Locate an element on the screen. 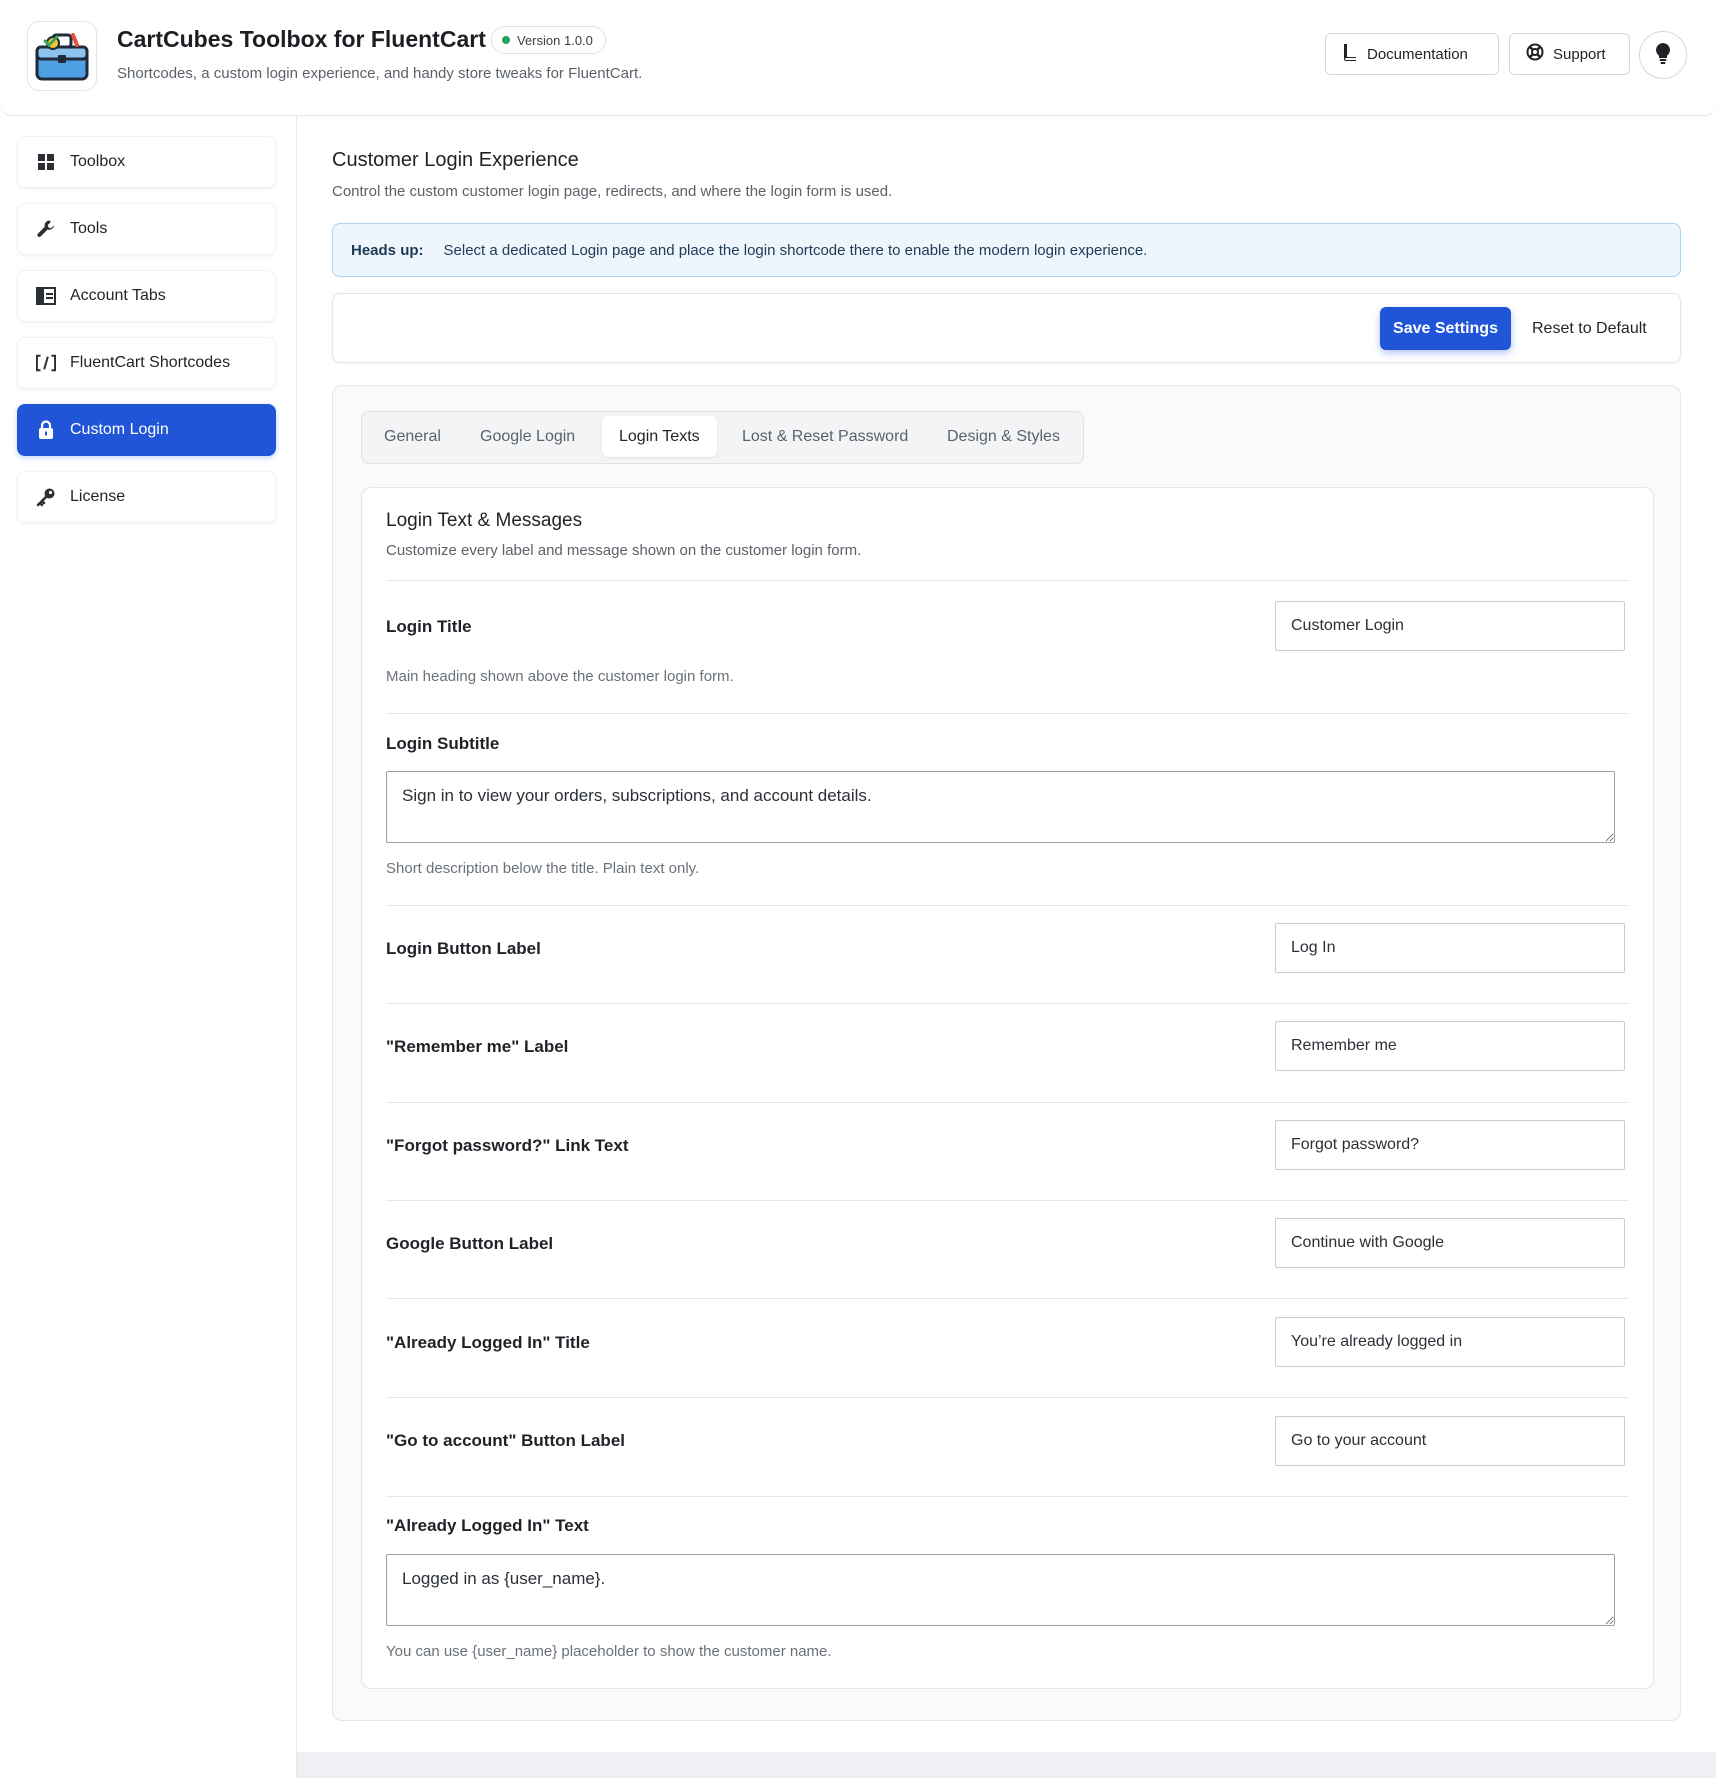 The height and width of the screenshot is (1778, 1716). tips-button is located at coordinates (1663, 55).